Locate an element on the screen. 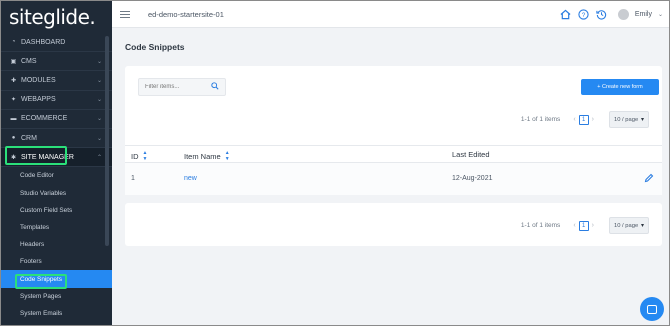 The height and width of the screenshot is (326, 670). sidebar-item-dashboard: ◔ Dashboard is located at coordinates (56, 43).